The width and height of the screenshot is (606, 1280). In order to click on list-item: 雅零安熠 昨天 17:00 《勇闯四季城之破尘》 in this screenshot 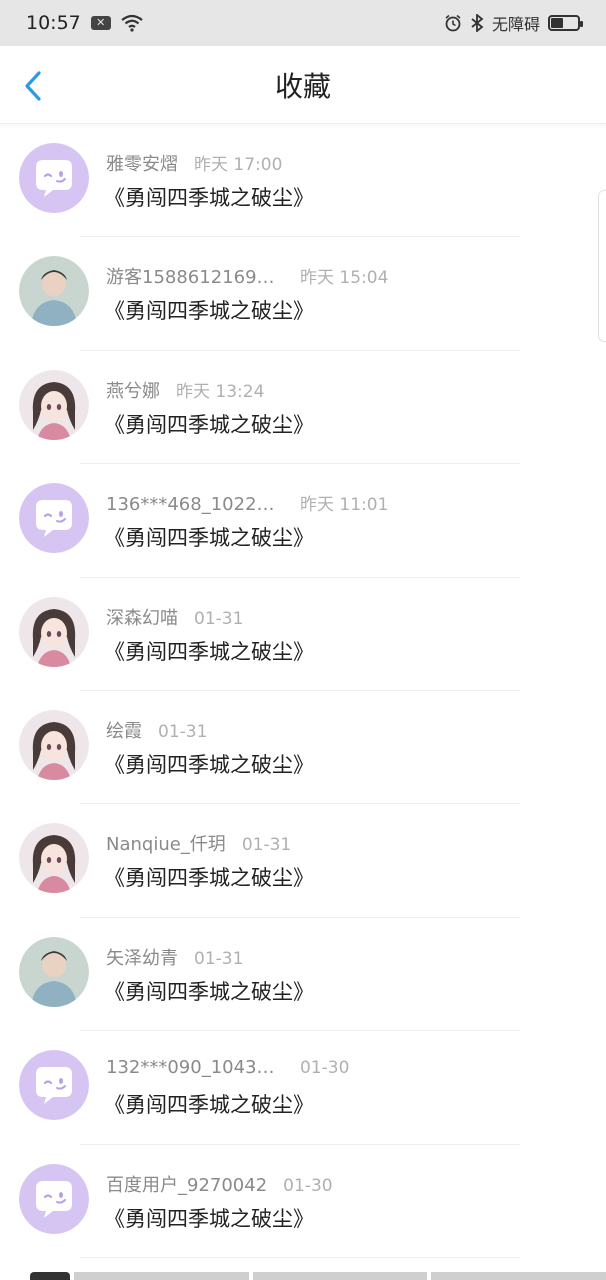, I will do `click(303, 181)`.